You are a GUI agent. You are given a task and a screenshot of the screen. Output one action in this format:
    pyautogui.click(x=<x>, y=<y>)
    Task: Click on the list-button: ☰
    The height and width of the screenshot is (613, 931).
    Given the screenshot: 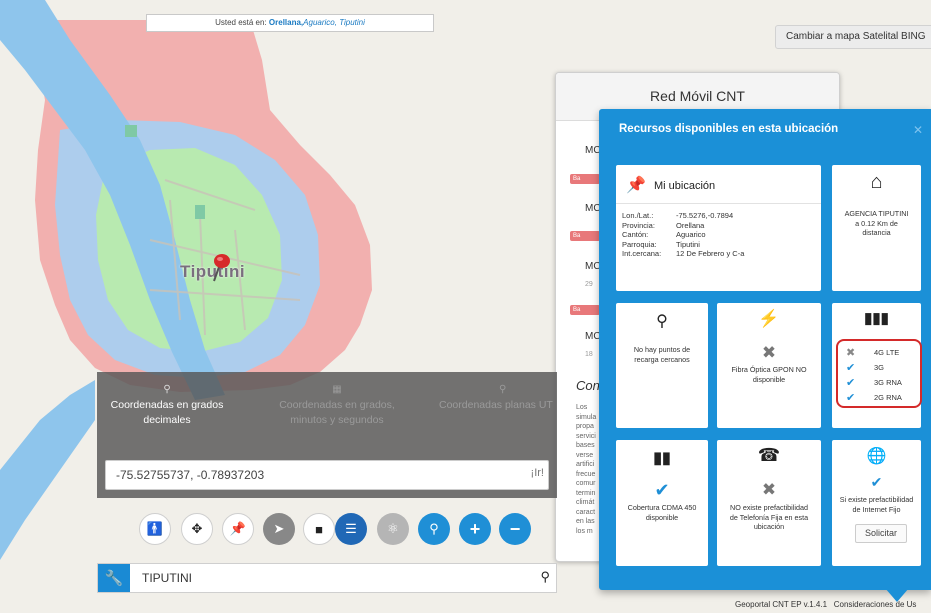 What is the action you would take?
    pyautogui.click(x=351, y=529)
    